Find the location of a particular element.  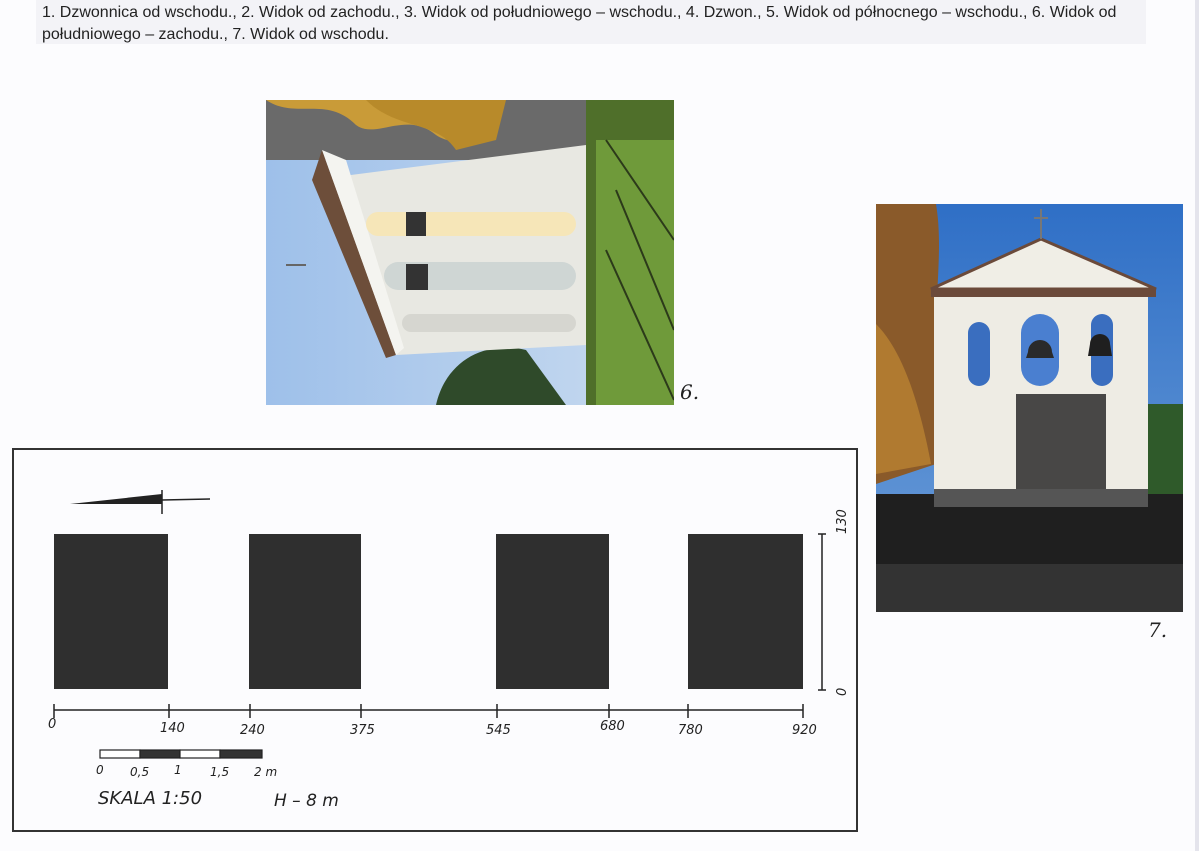

bell-tower-photo-east is located at coordinates (1029, 408).